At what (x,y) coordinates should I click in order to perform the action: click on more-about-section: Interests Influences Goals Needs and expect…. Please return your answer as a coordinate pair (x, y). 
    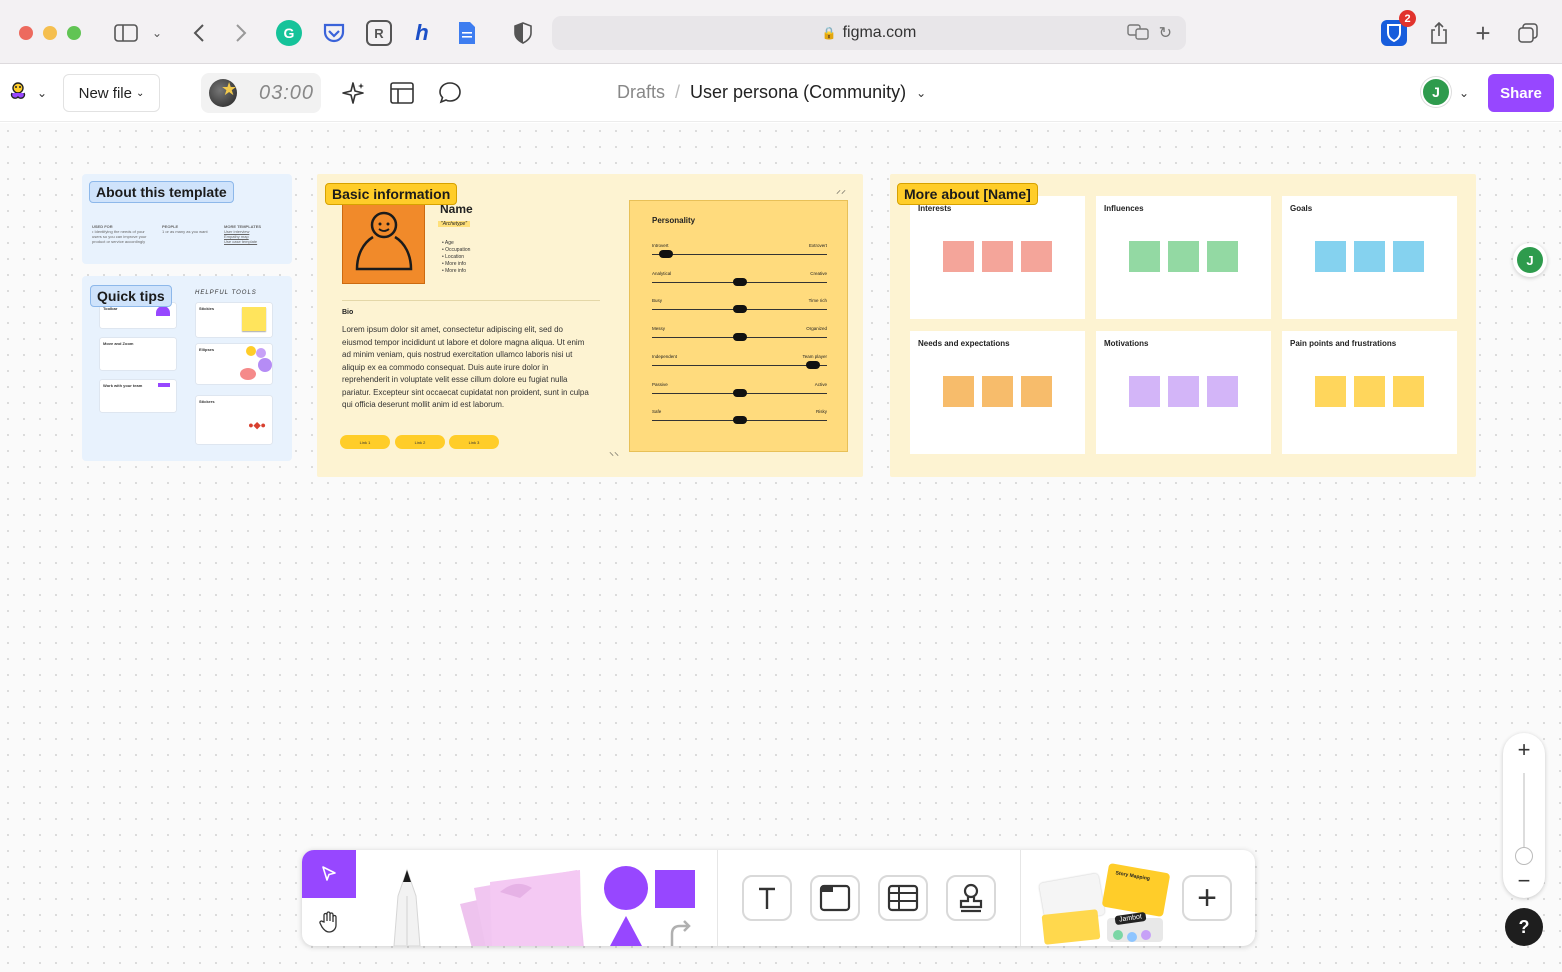
    Looking at the image, I should click on (1183, 325).